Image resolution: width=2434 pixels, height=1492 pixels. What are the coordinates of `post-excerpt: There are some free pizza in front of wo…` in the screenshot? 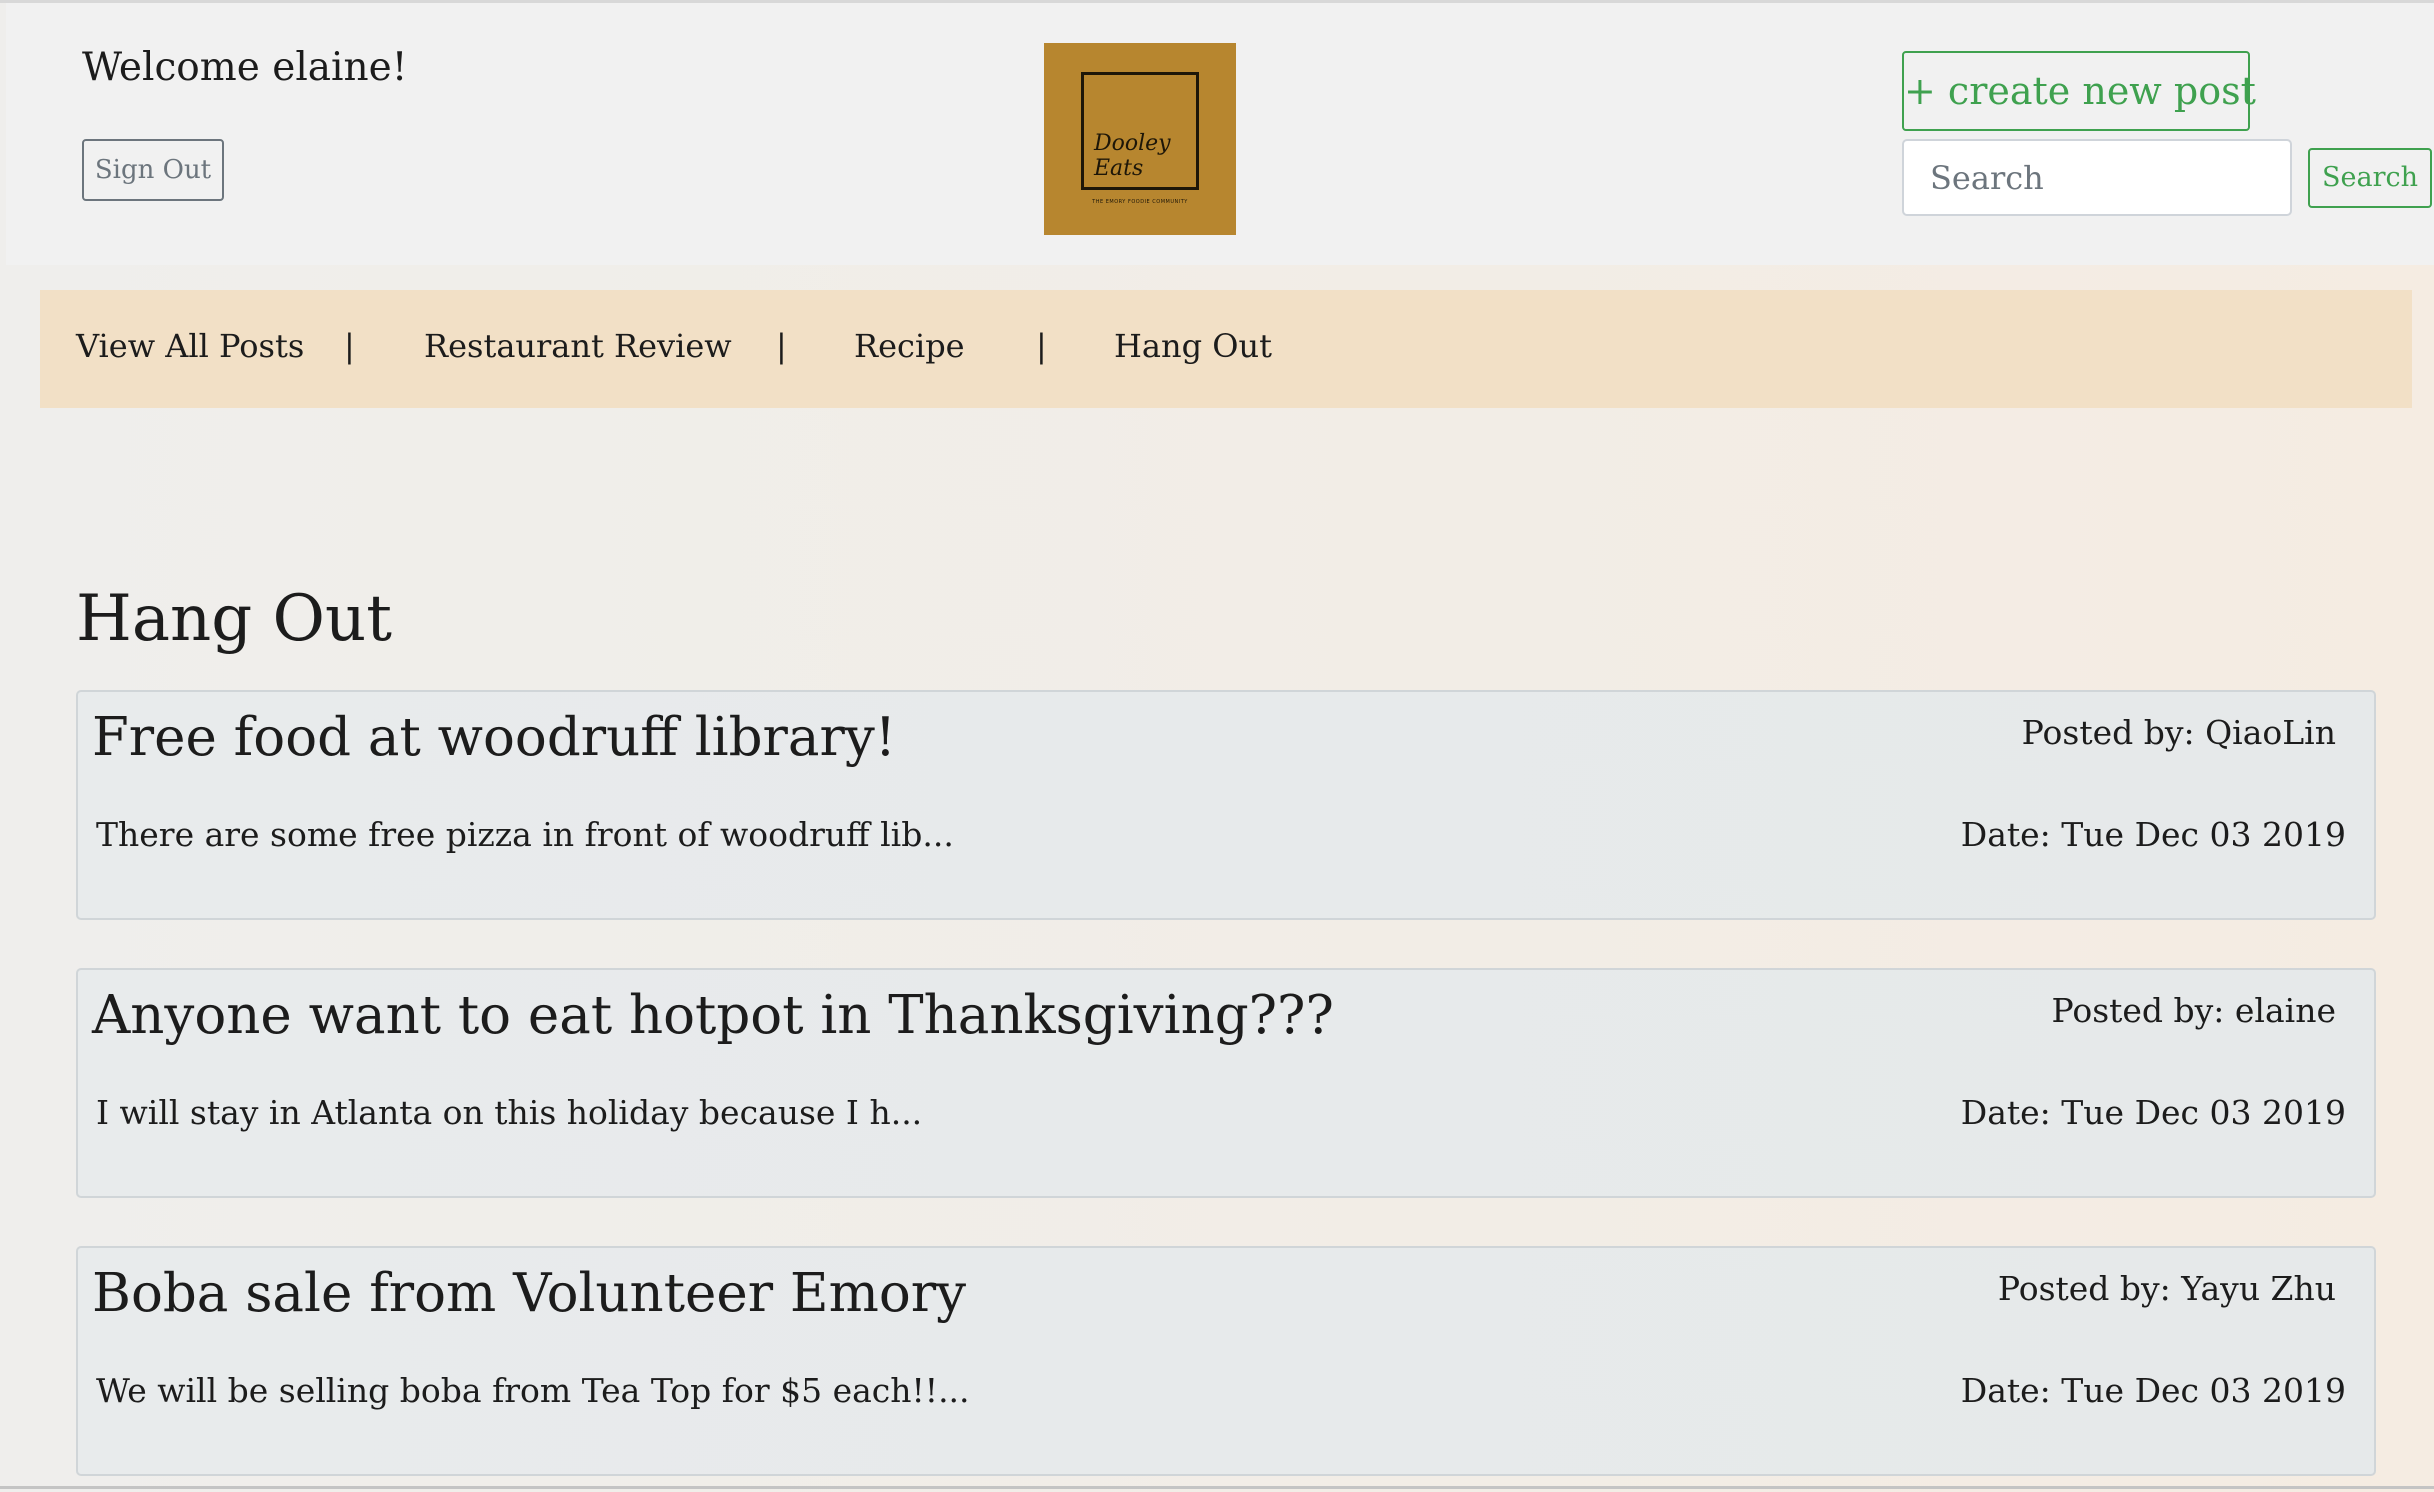 It's located at (525, 834).